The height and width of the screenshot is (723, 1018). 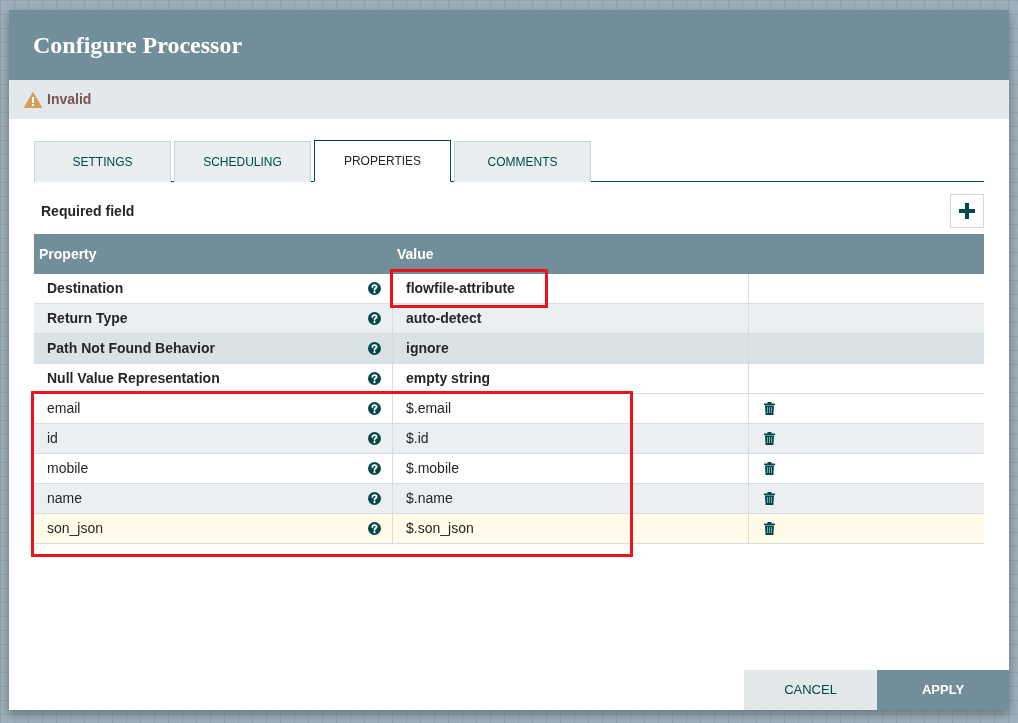 What do you see at coordinates (52, 438) in the screenshot?
I see `property-name: id` at bounding box center [52, 438].